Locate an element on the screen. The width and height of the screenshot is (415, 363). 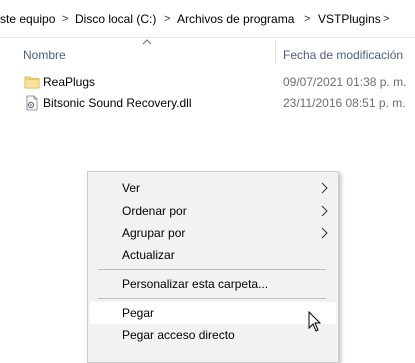
menu-item-label: Pegar is located at coordinates (138, 313).